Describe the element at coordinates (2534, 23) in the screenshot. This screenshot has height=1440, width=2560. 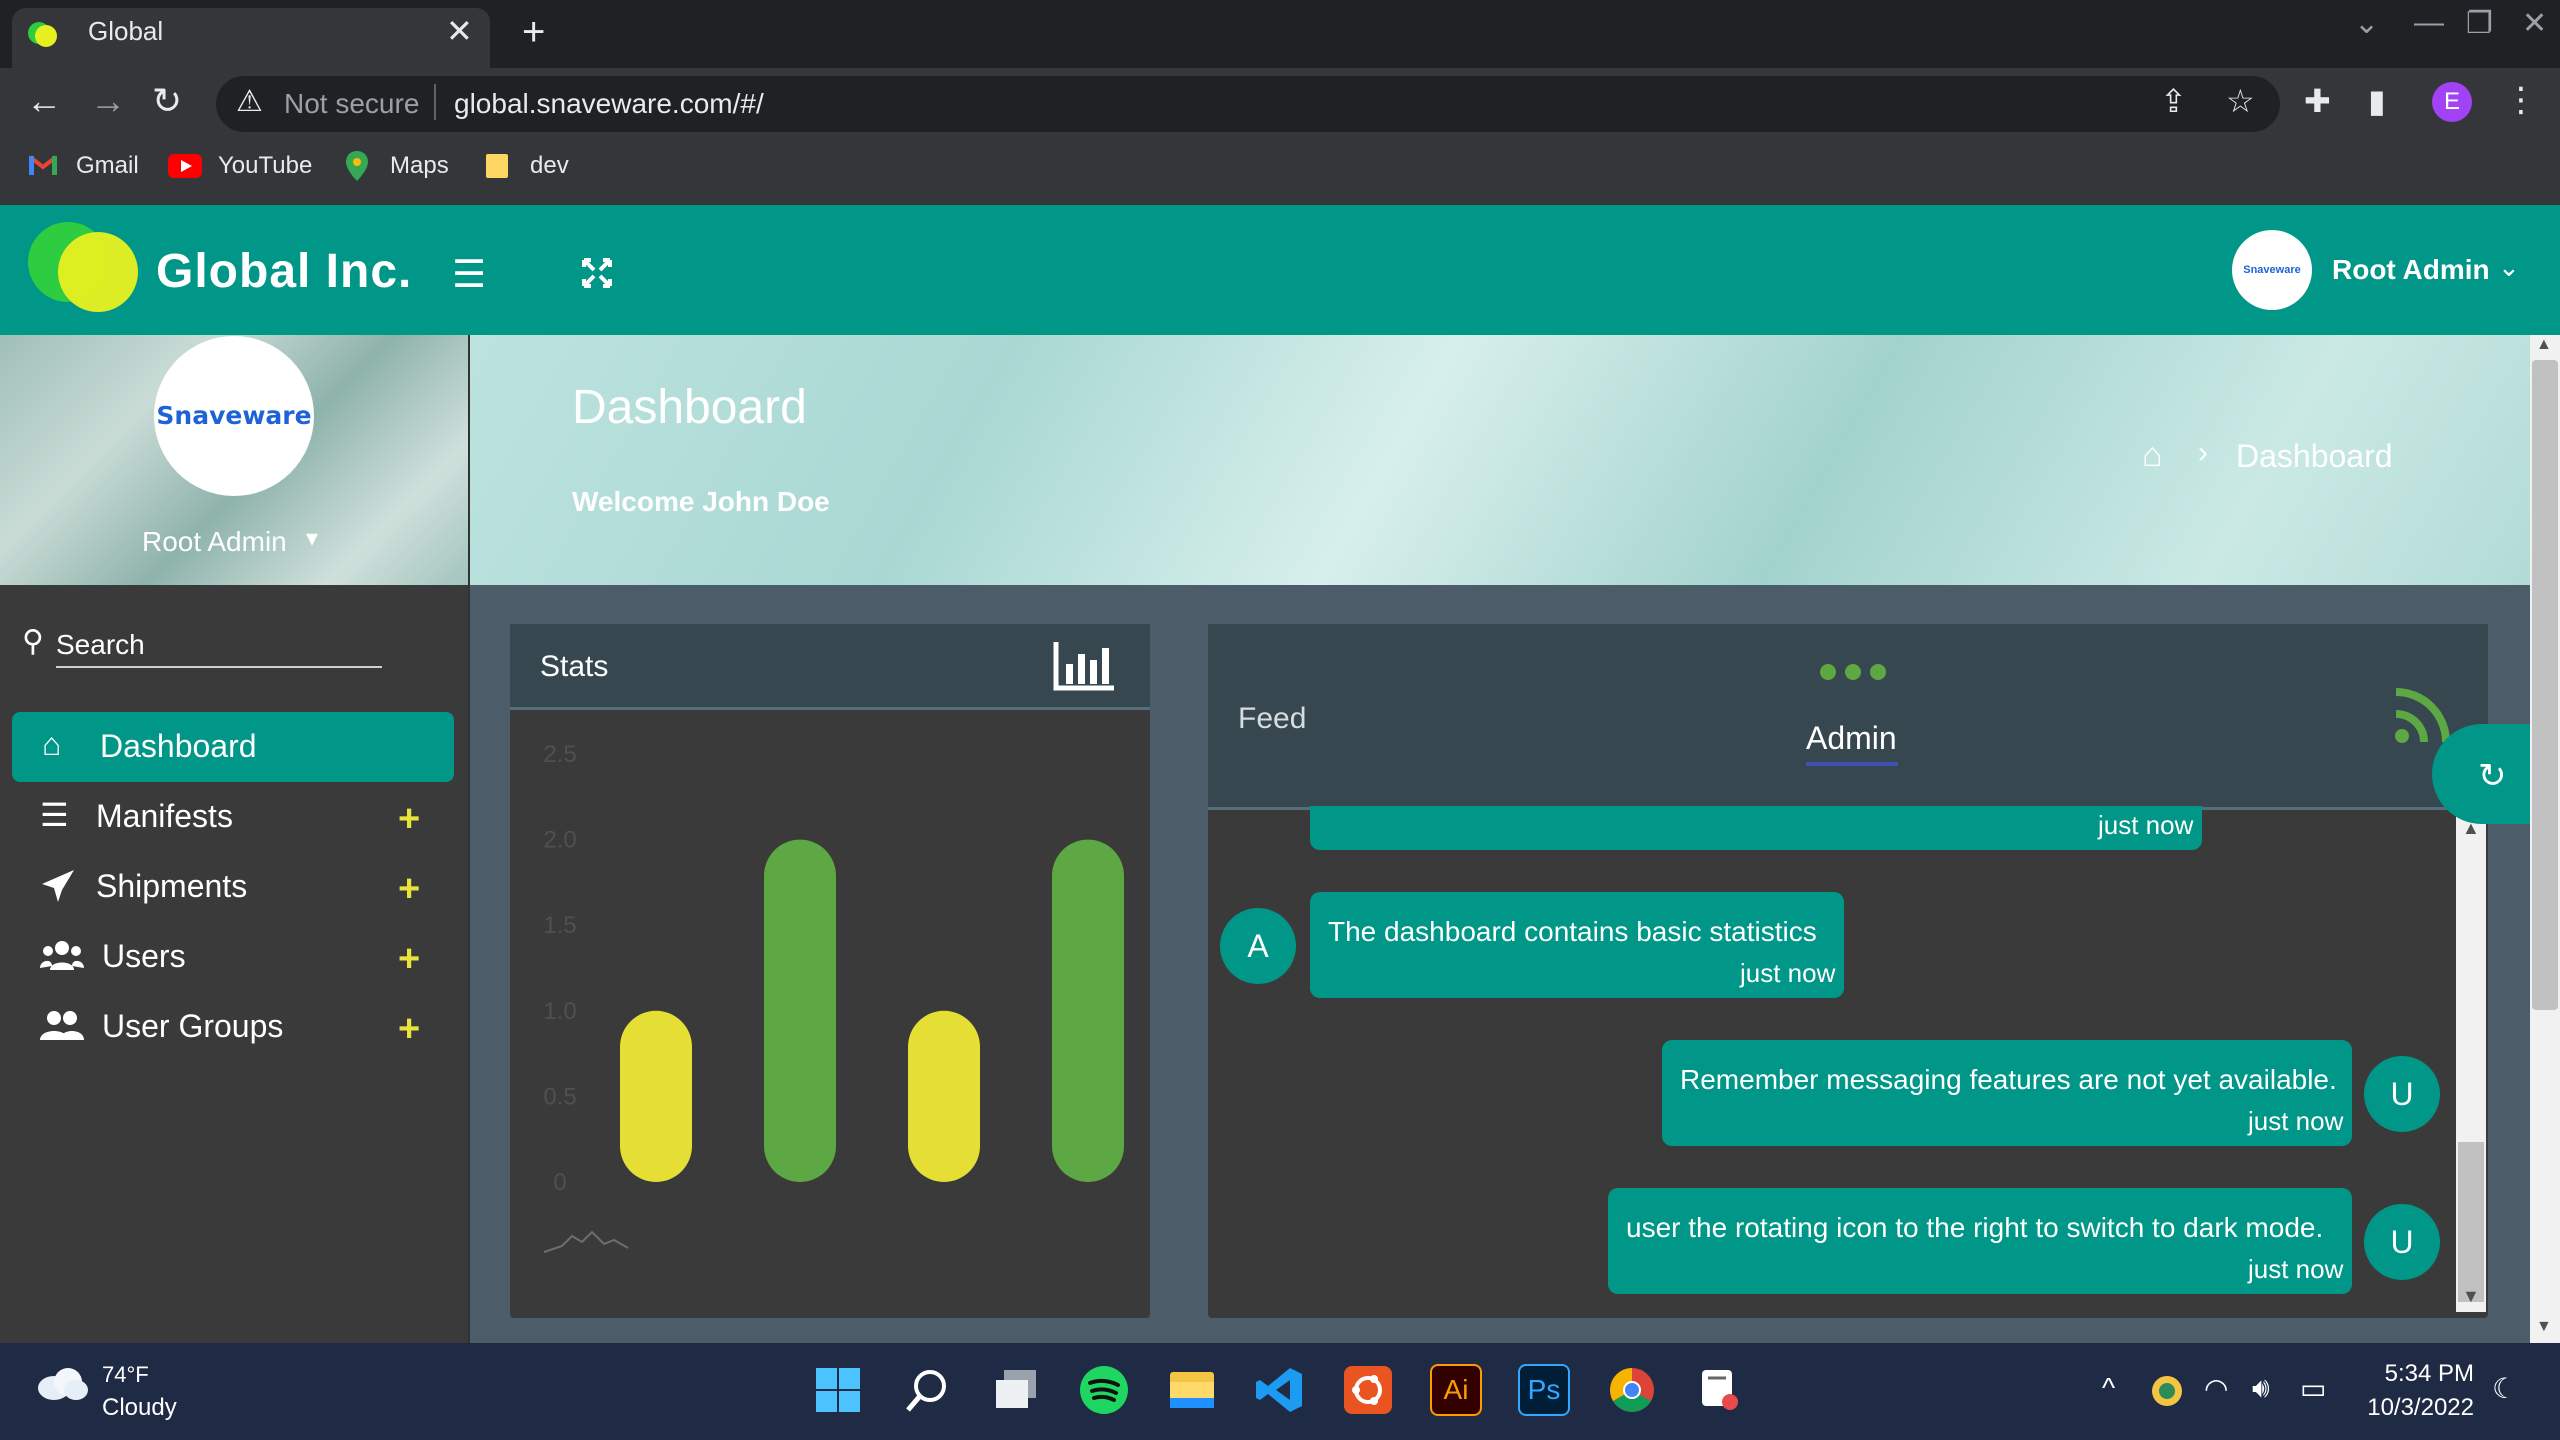
I see `close-window-button: ✕` at that location.